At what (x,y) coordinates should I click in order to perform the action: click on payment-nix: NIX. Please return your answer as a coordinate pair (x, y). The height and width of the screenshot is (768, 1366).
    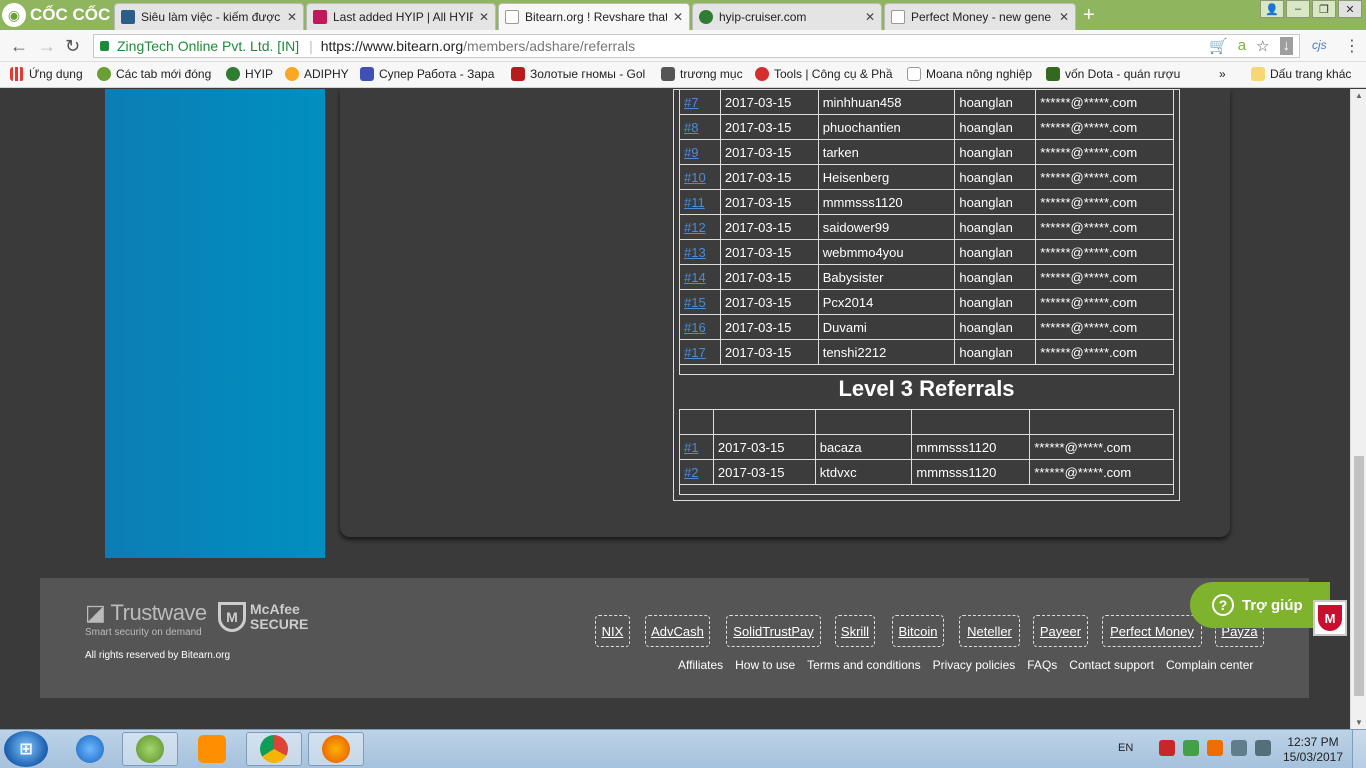
    Looking at the image, I should click on (612, 631).